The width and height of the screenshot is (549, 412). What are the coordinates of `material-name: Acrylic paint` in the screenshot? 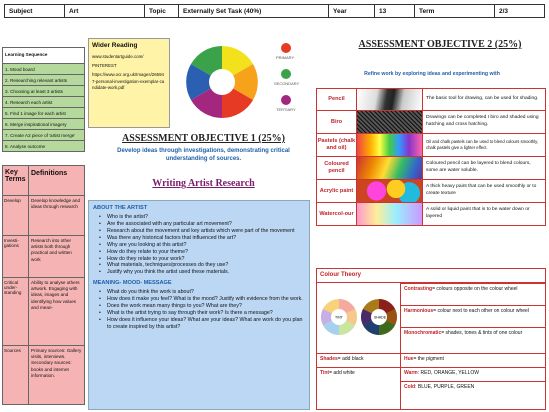 It's located at (337, 191).